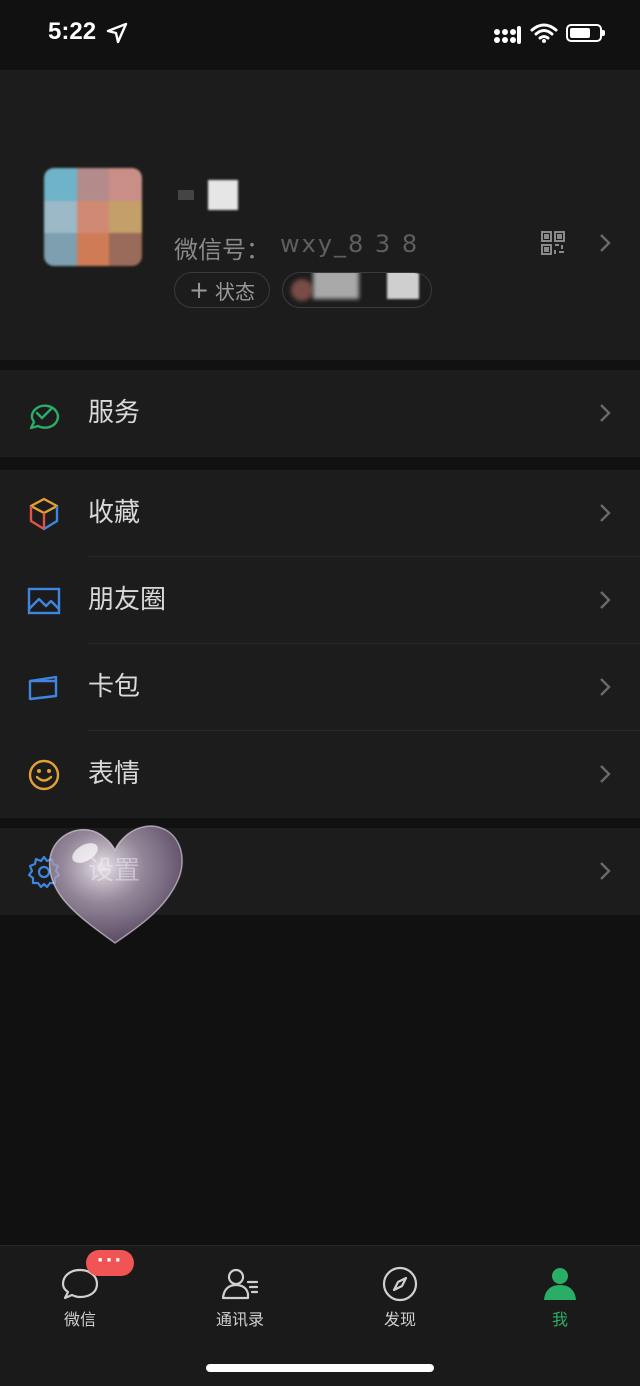 The height and width of the screenshot is (1386, 640). Describe the element at coordinates (559, 1319) in the screenshot. I see `tab-label-me: 我` at that location.